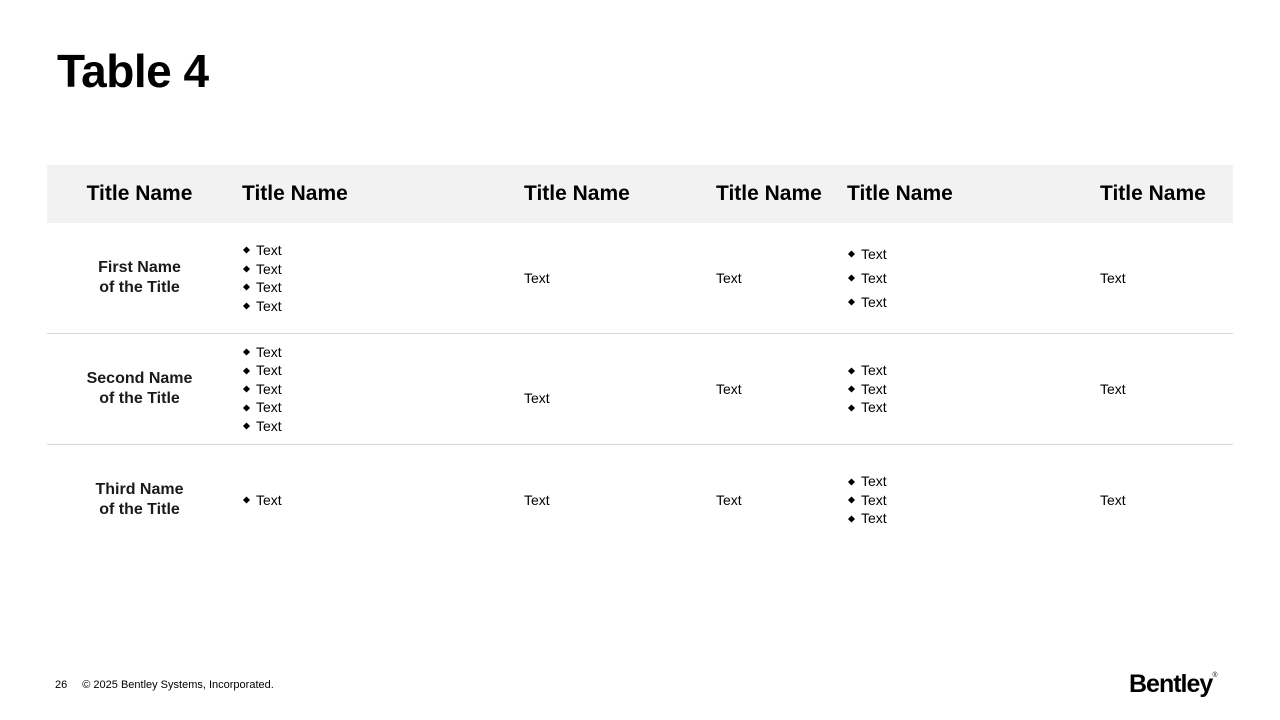  I want to click on row-title-line: First Name, so click(139, 267).